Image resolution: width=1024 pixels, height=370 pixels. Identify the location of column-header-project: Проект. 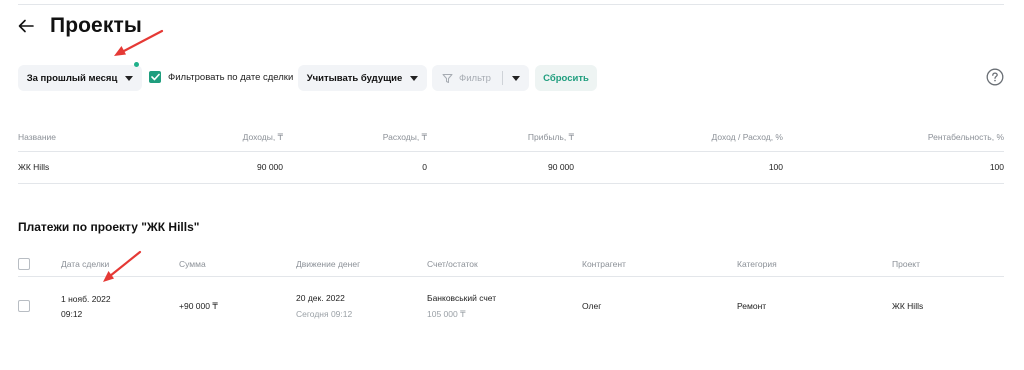
(948, 264).